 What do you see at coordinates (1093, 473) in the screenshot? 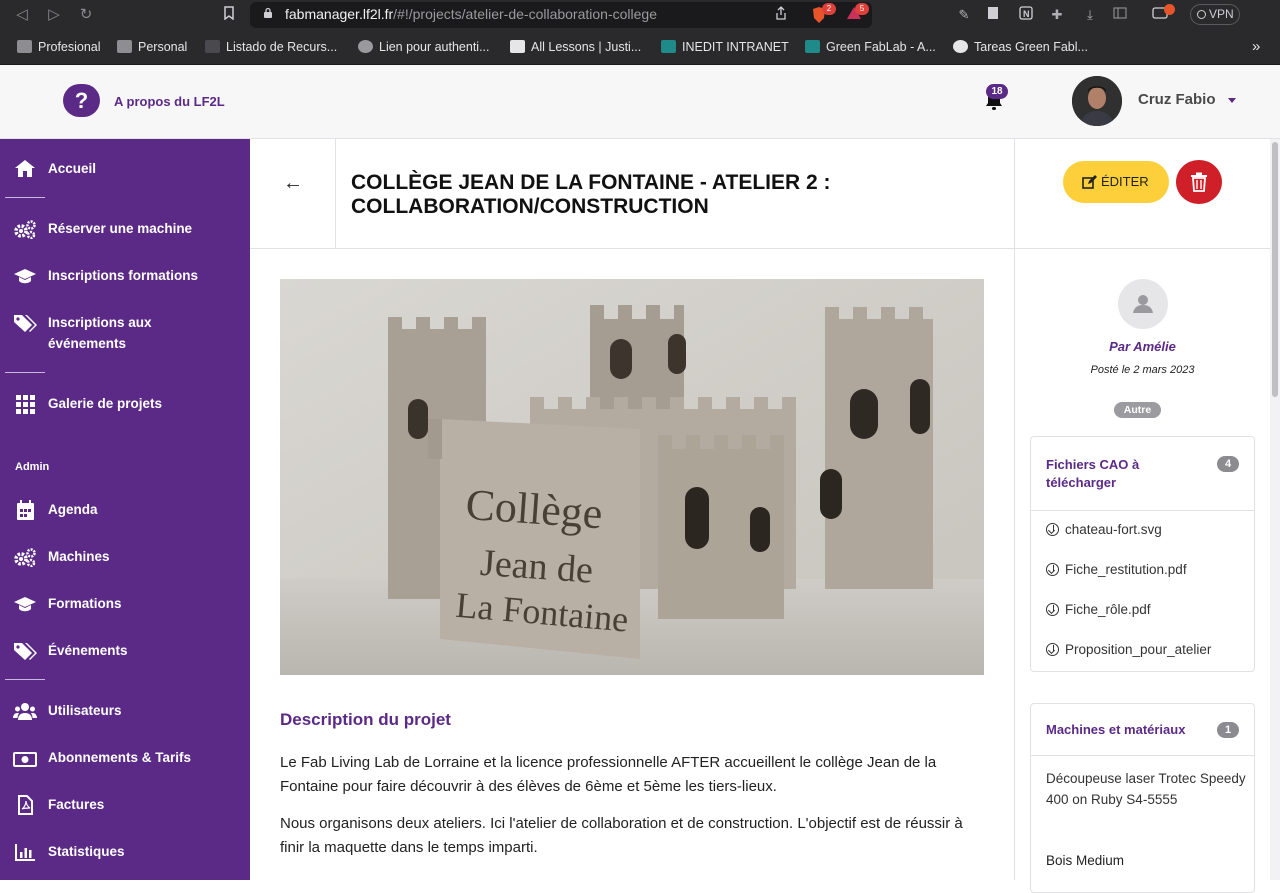
I see `cao-files-title: Fichiers CAO à télécharger` at bounding box center [1093, 473].